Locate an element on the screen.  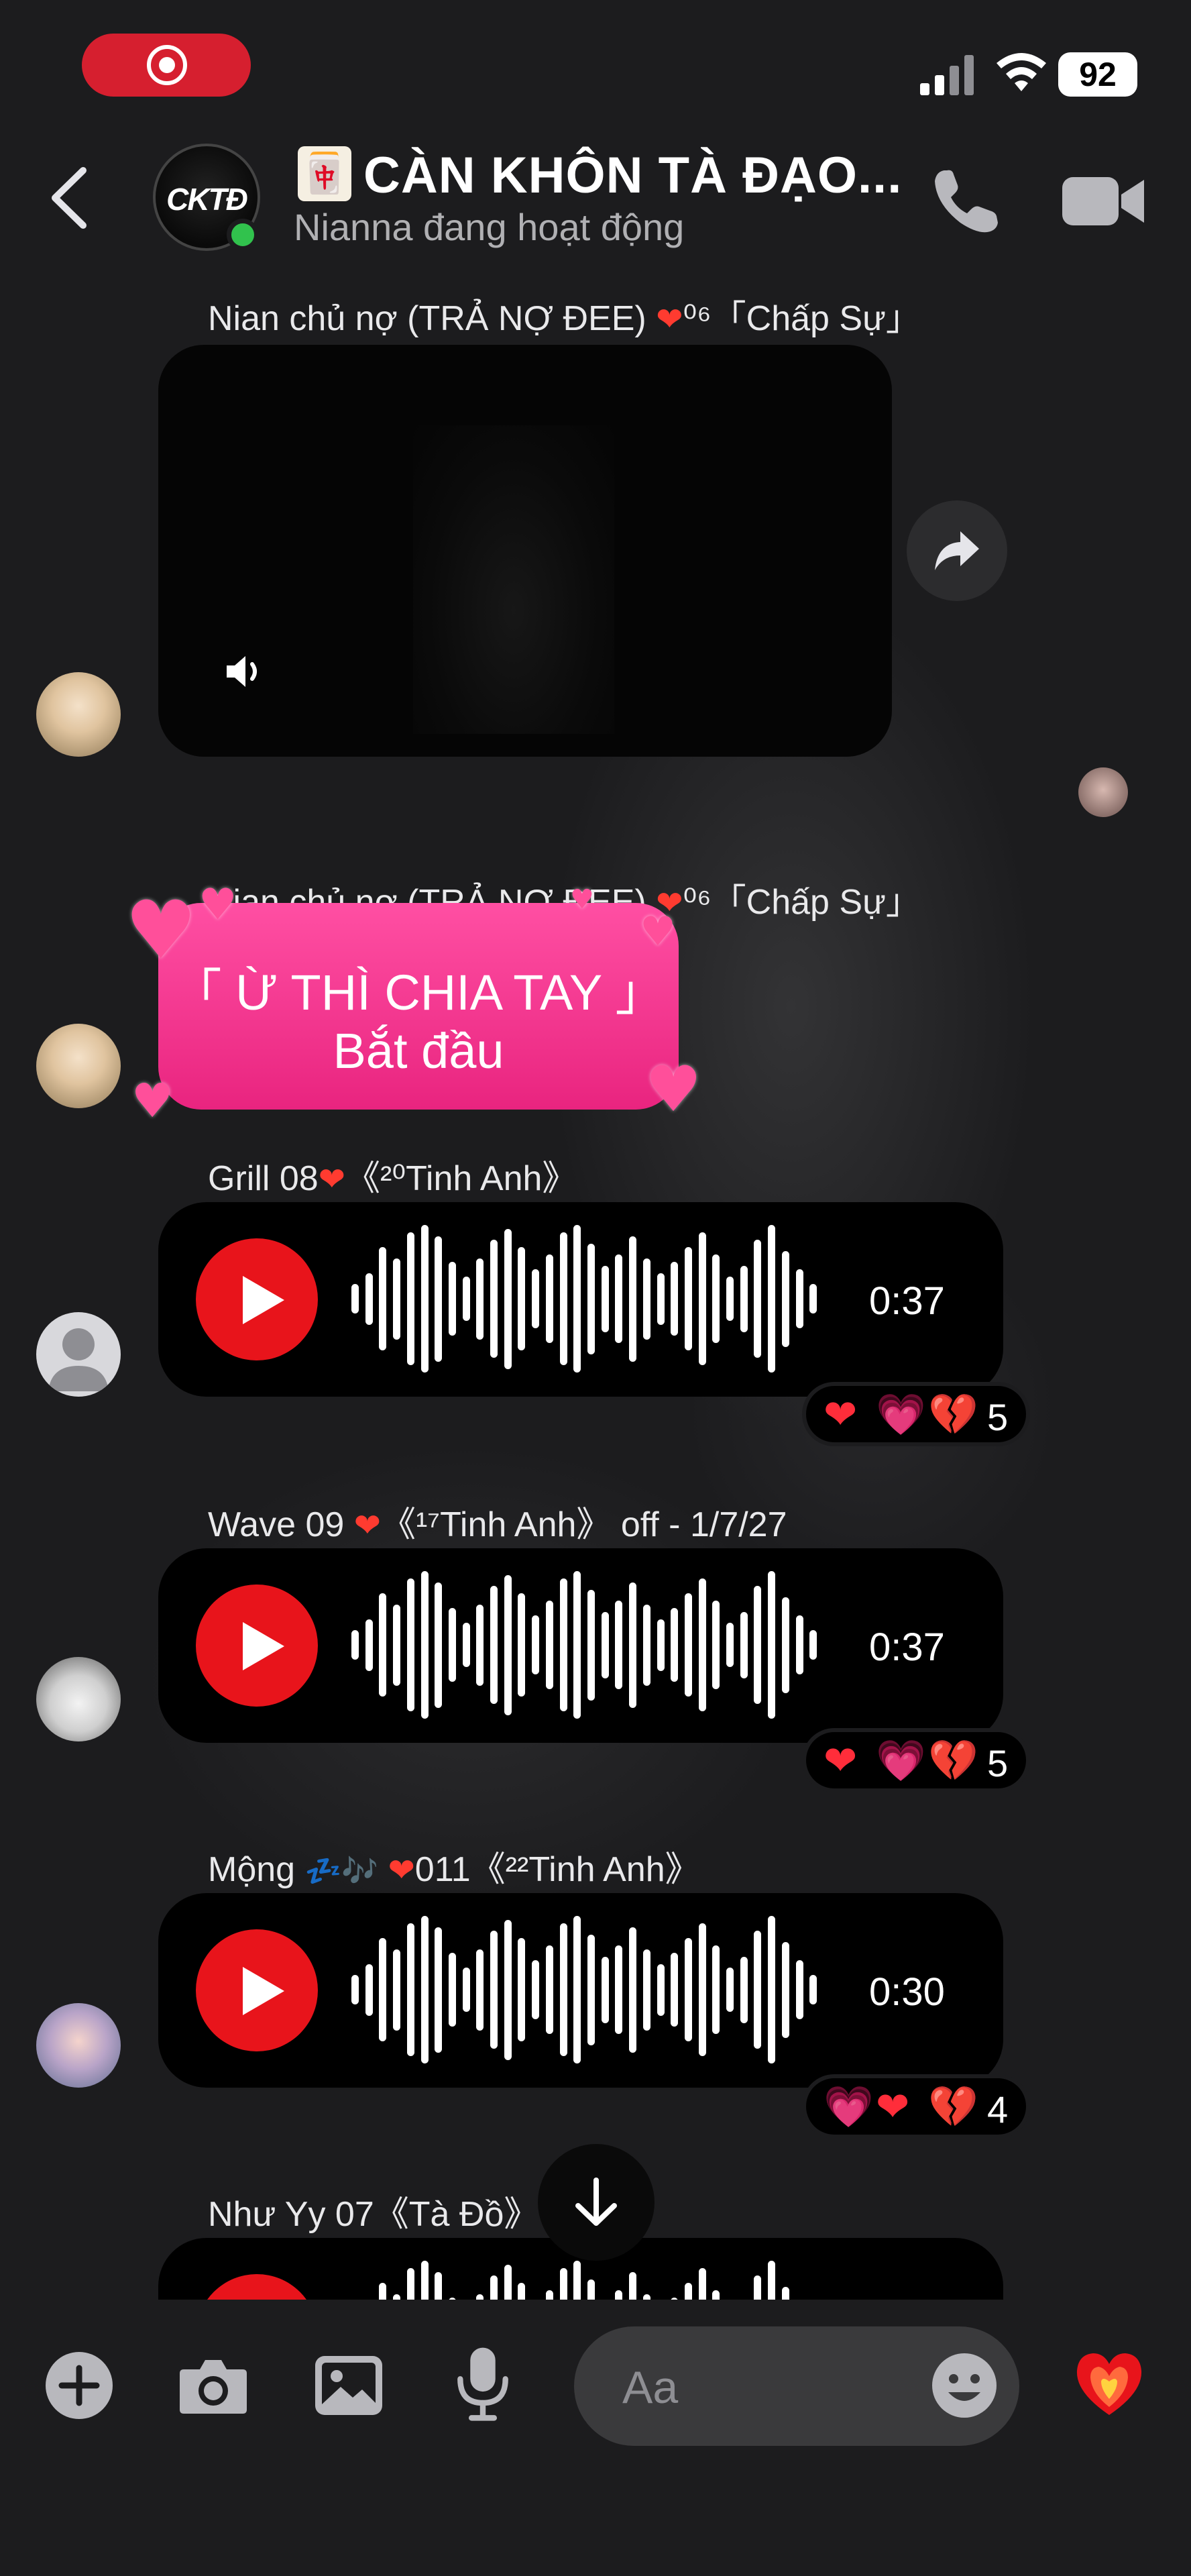
plus-circle-icon is located at coordinates (79, 2385).